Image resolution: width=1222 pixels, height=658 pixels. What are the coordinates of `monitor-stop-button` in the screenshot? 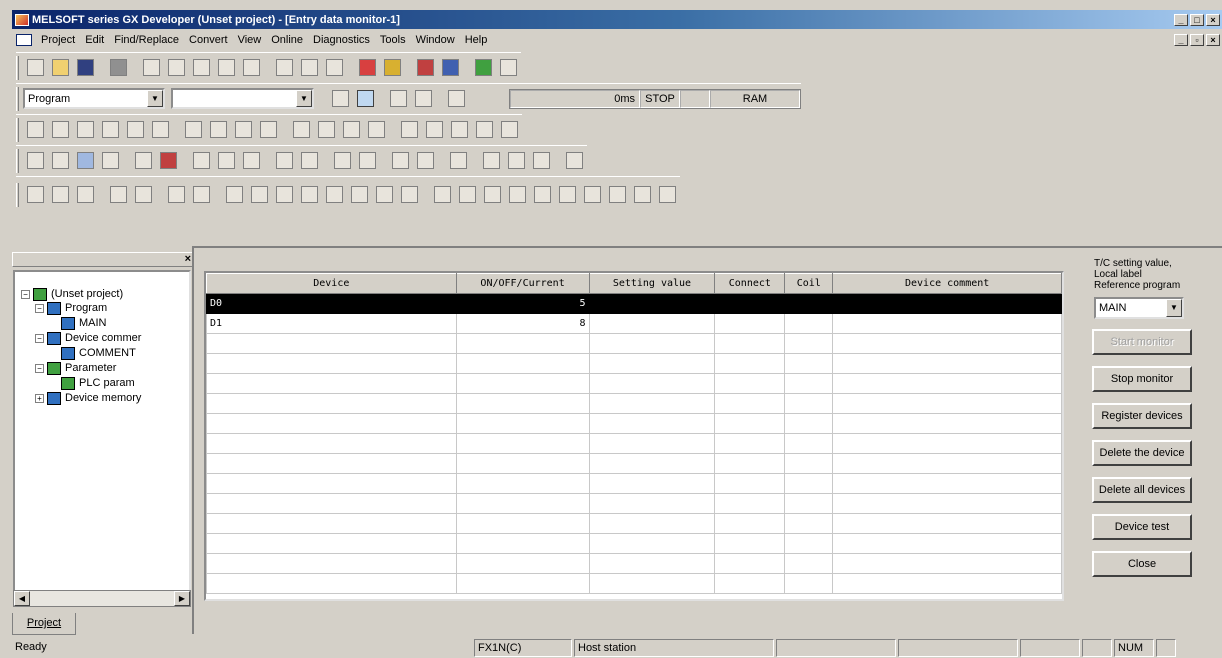 It's located at (450, 68).